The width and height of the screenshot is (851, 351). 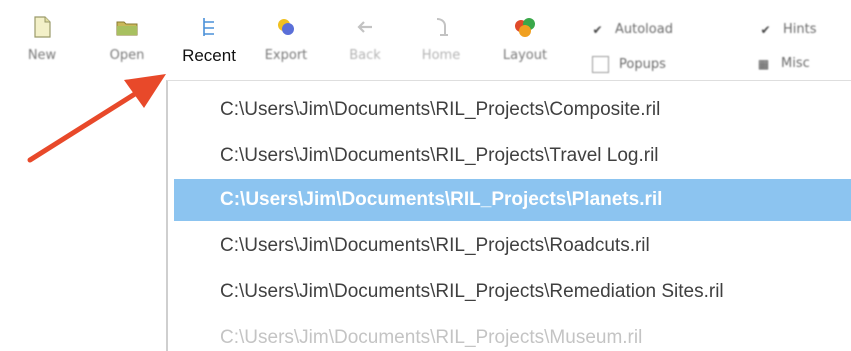 I want to click on new-button-label: New, so click(x=42, y=55).